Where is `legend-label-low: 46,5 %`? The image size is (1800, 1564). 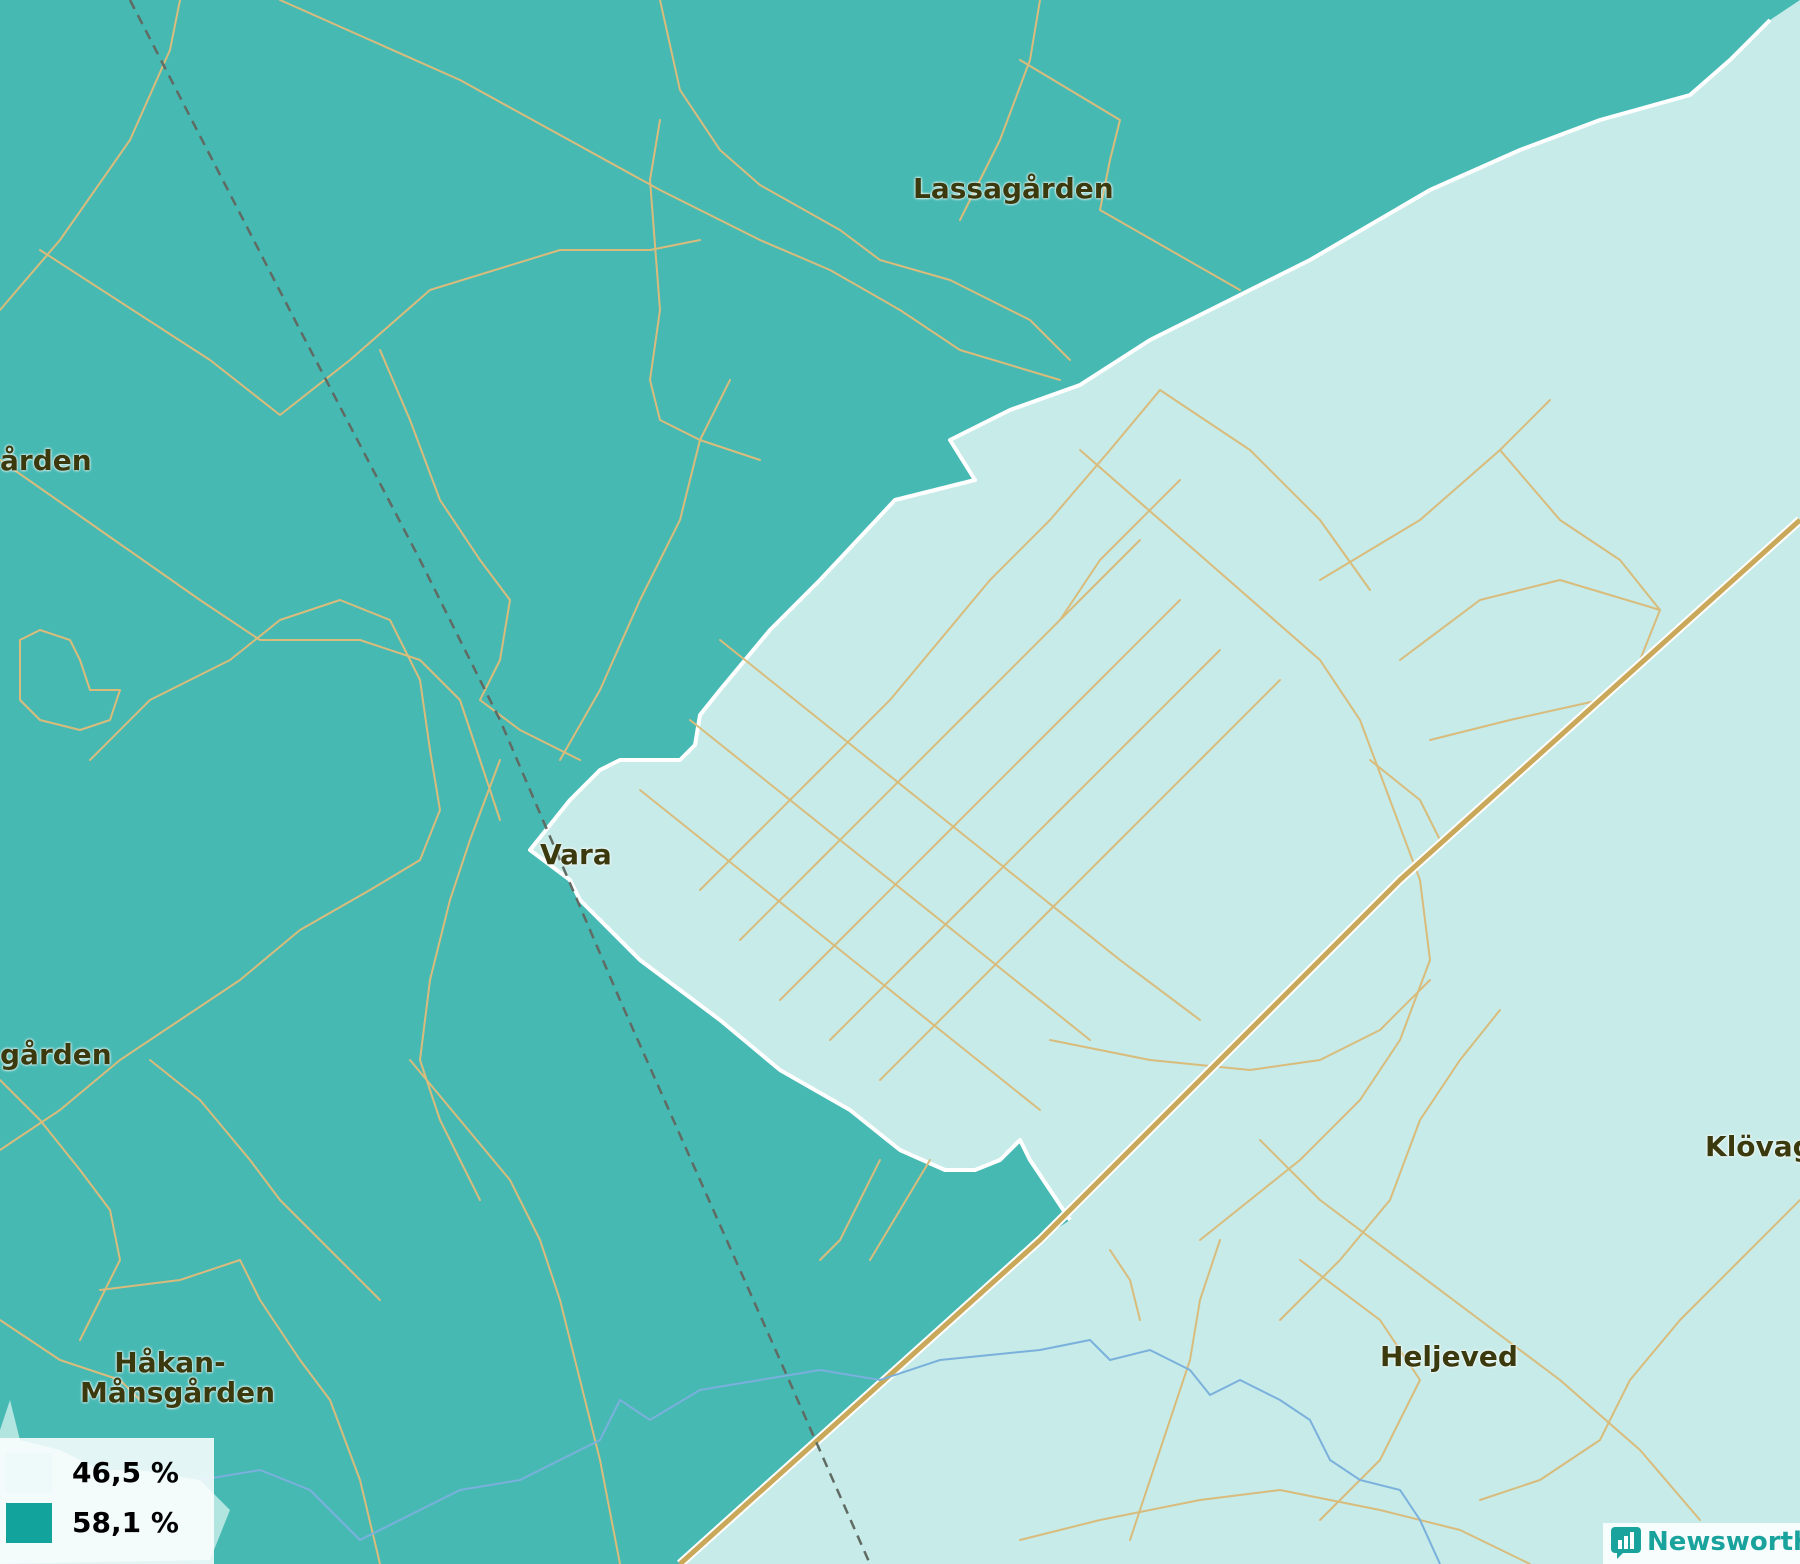
legend-label-low: 46,5 % is located at coordinates (125, 1472).